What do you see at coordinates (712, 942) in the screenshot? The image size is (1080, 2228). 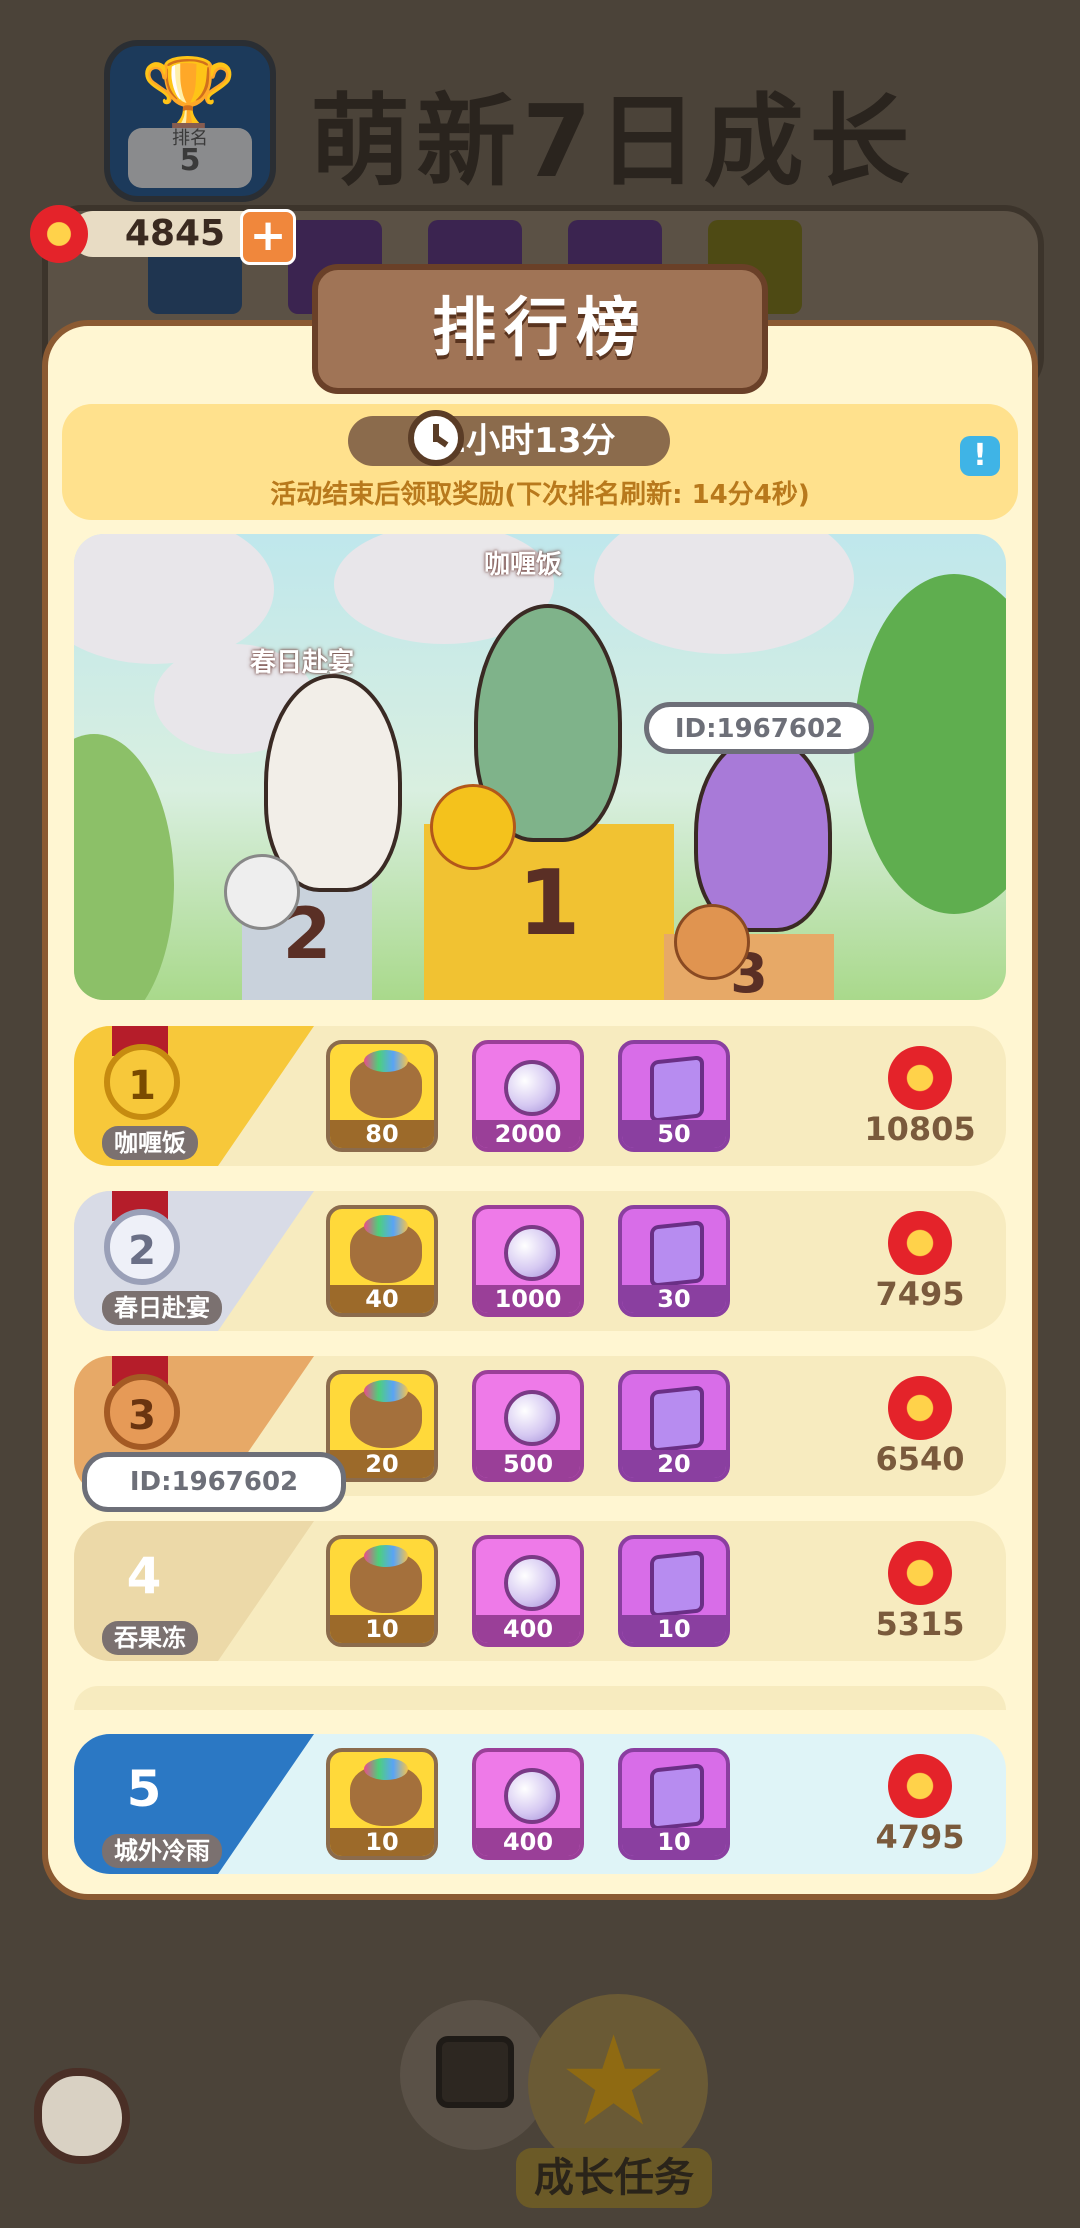 I see `bronze-rose-icon` at bounding box center [712, 942].